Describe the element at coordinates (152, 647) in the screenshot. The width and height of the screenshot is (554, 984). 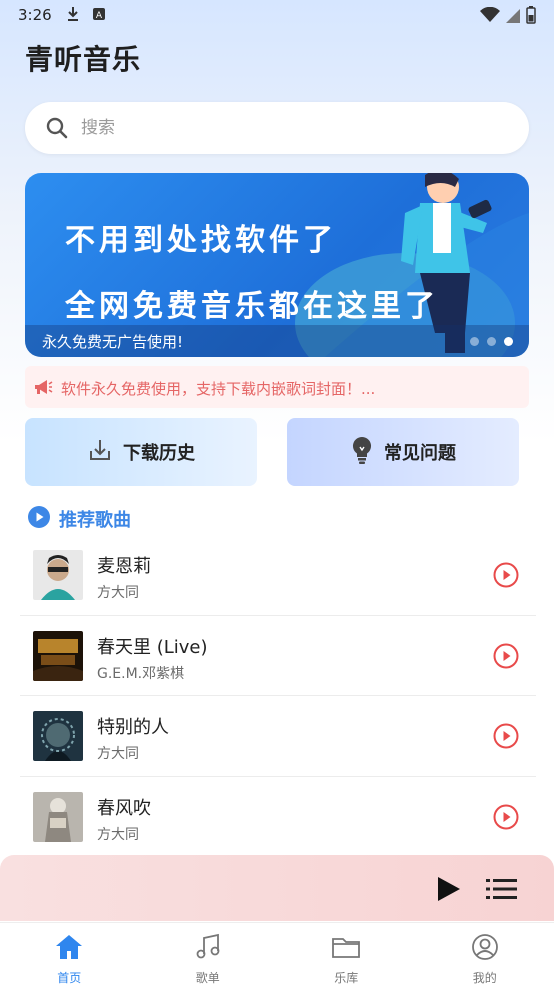
I see `song-title: 春天里 (Live)` at that location.